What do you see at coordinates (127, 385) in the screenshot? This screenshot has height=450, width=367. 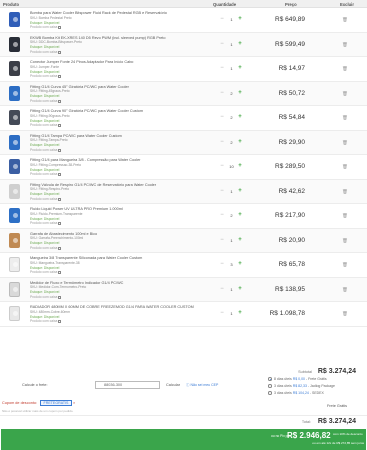 I see `cep-input` at bounding box center [127, 385].